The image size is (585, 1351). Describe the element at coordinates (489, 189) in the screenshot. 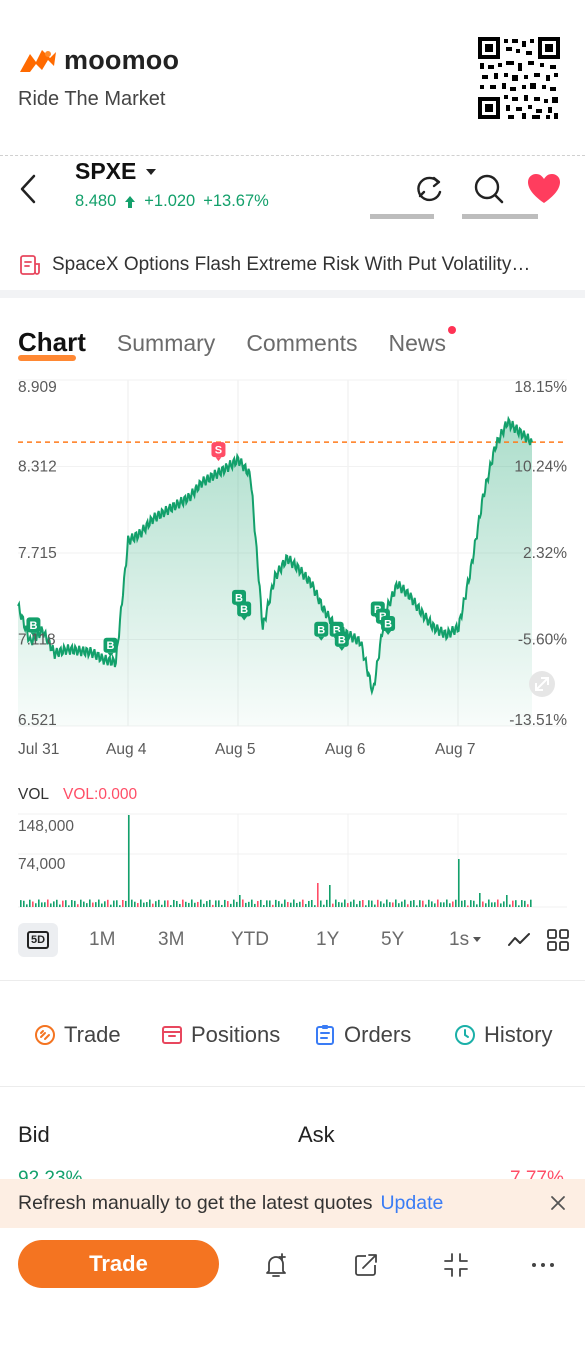

I see `search-icon` at that location.